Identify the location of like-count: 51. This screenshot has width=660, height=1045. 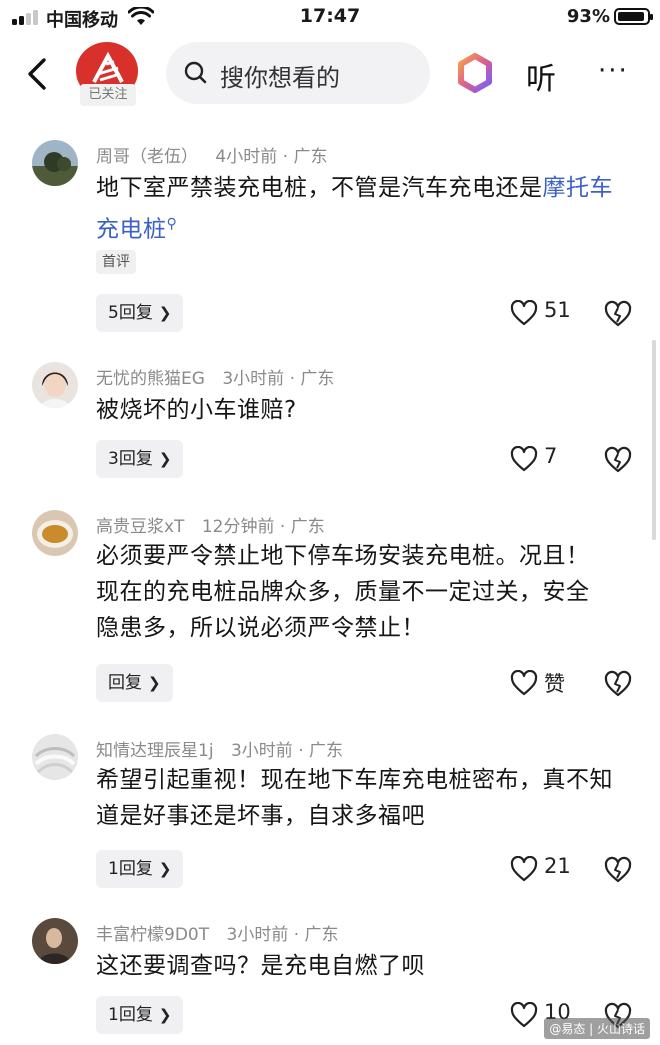
(557, 310).